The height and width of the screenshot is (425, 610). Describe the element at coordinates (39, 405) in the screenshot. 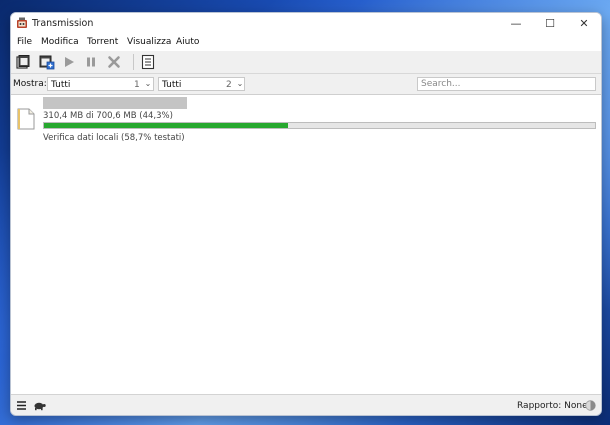

I see `turtle-speed-limit-icon` at that location.